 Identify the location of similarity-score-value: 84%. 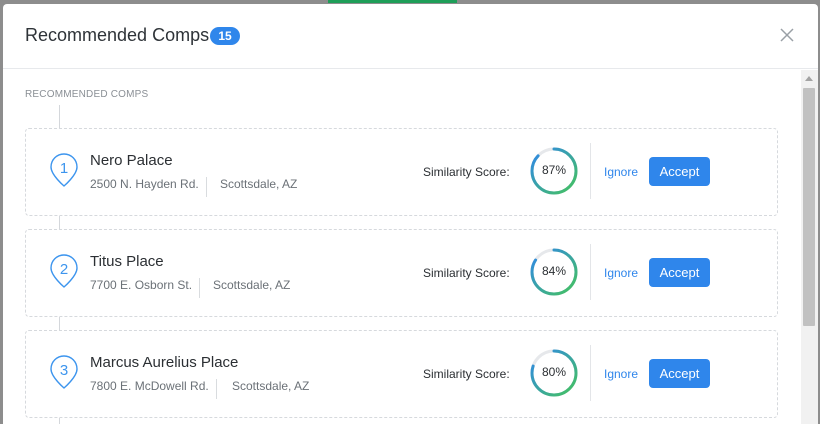
(554, 271).